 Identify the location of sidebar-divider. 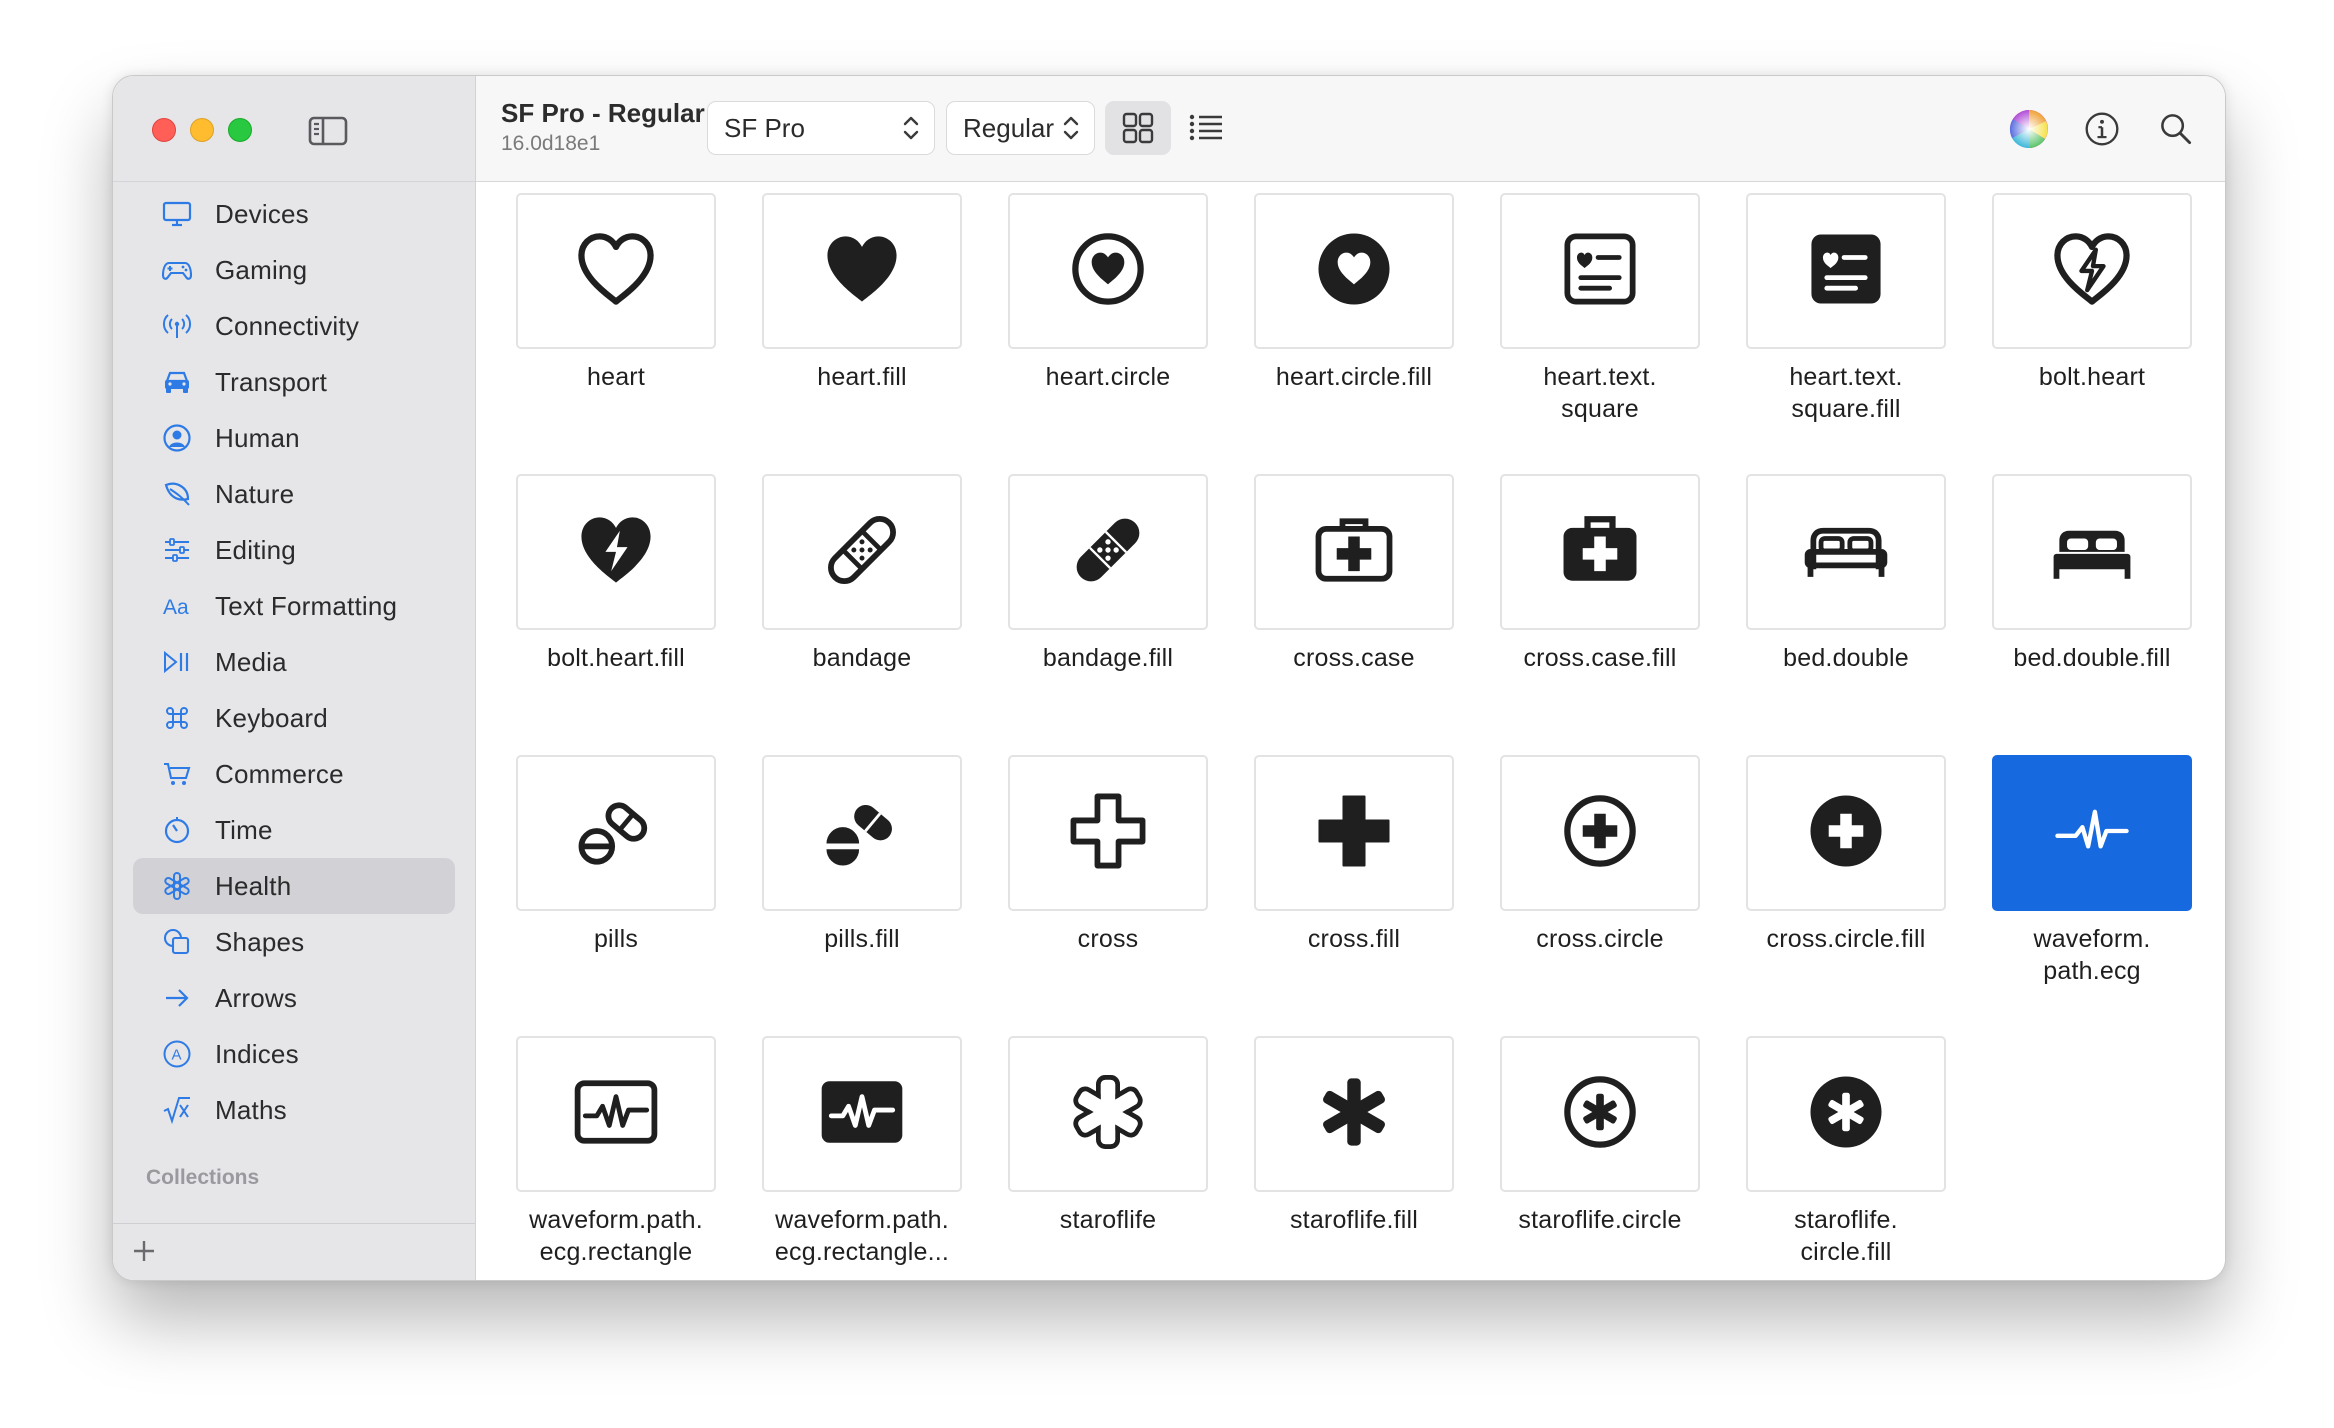
(294, 181).